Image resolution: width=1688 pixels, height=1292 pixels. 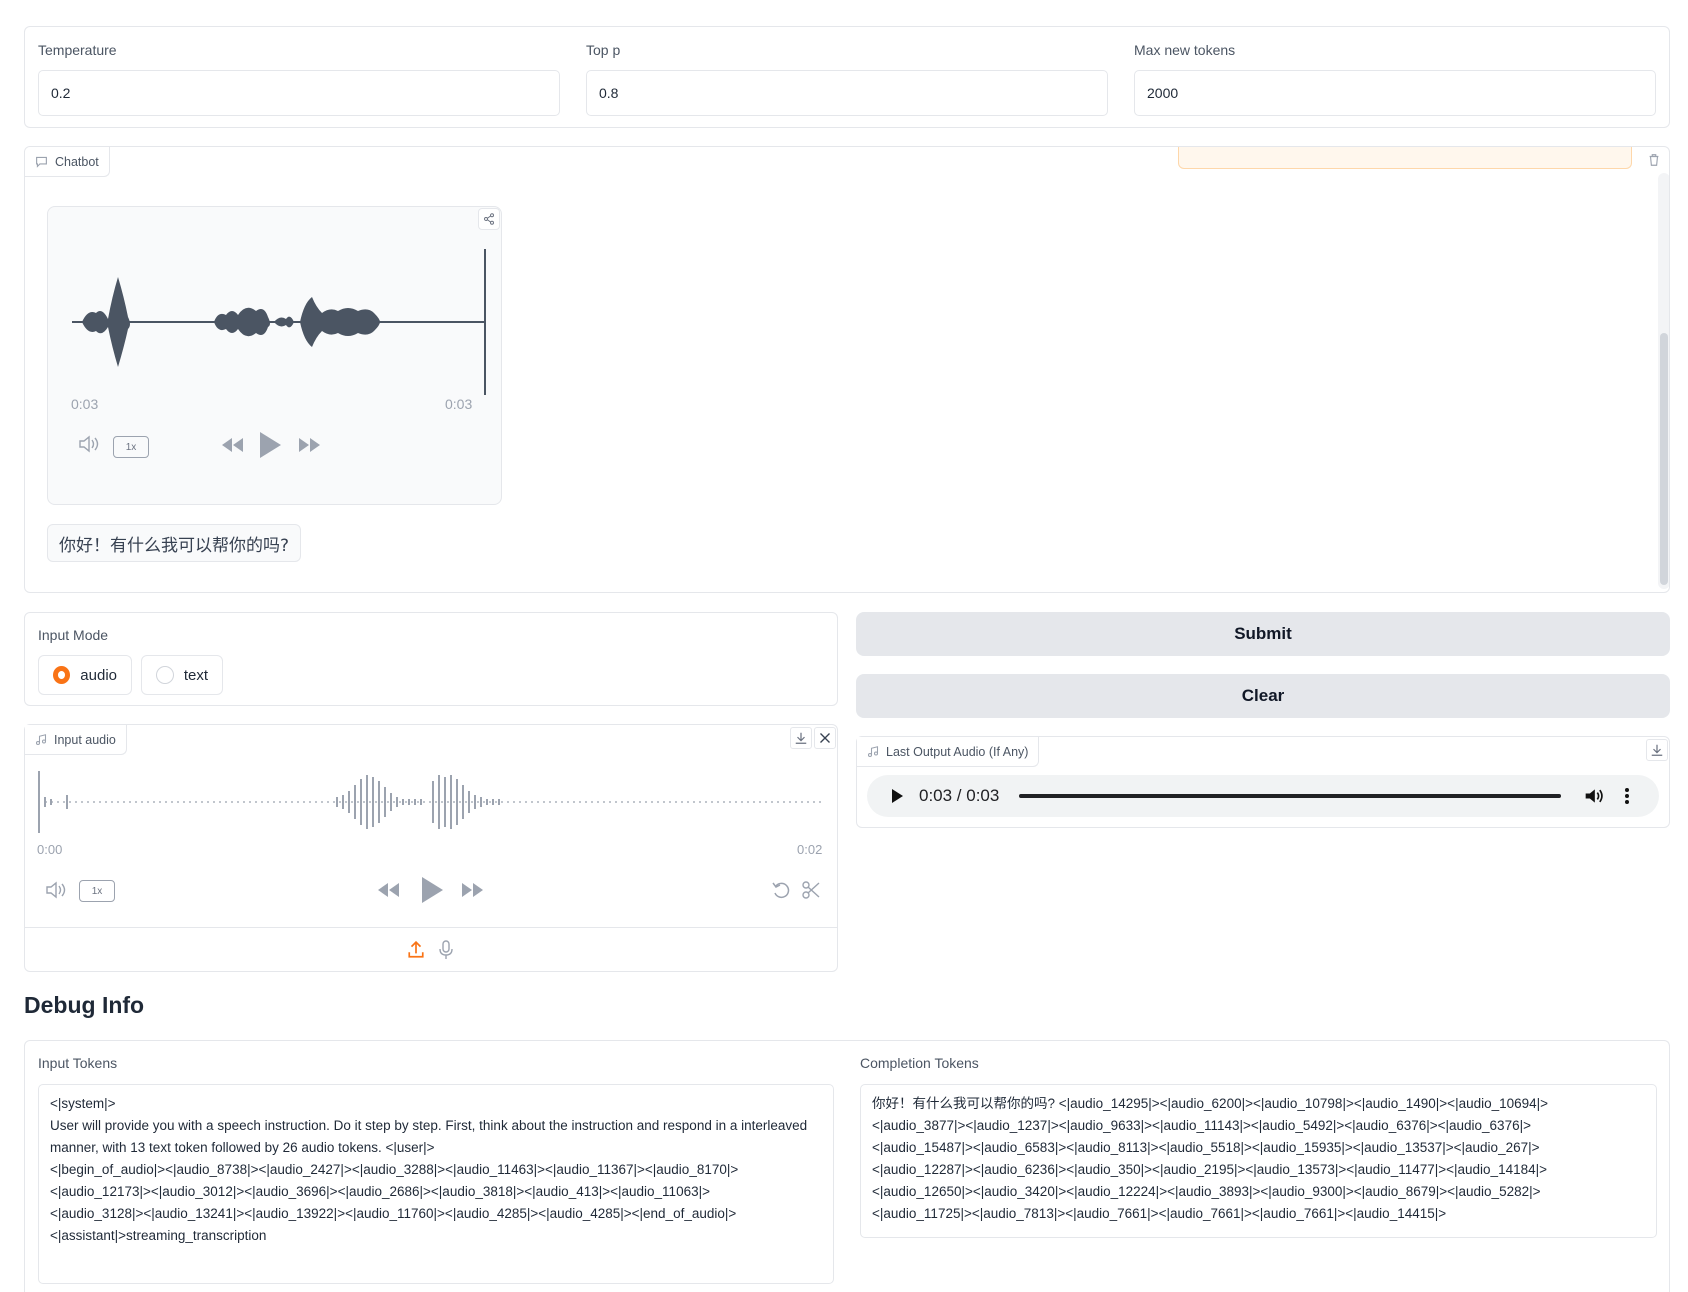 I want to click on clear-button: Clear, so click(x=1263, y=696).